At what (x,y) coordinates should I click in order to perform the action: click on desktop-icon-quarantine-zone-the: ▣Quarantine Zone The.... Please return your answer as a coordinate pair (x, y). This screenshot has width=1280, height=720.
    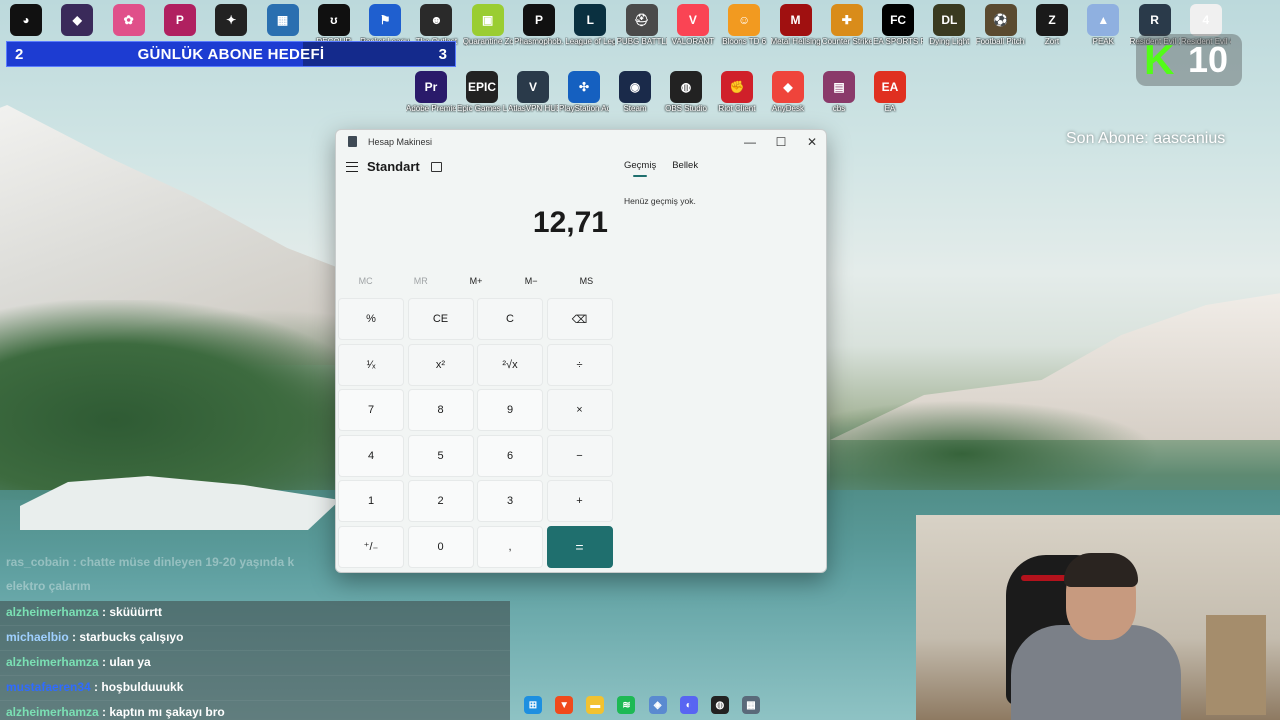
    Looking at the image, I should click on (488, 25).